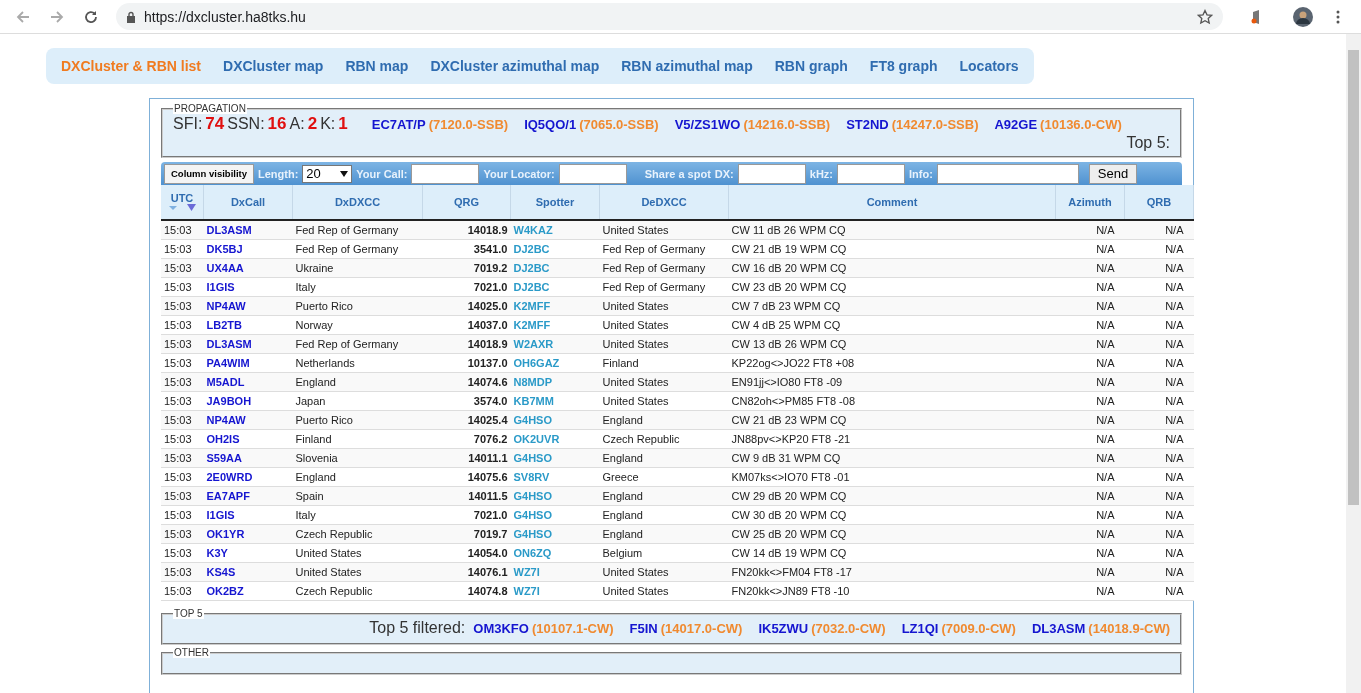 This screenshot has width=1361, height=693. What do you see at coordinates (343, 124) in the screenshot?
I see `index-value: 1` at bounding box center [343, 124].